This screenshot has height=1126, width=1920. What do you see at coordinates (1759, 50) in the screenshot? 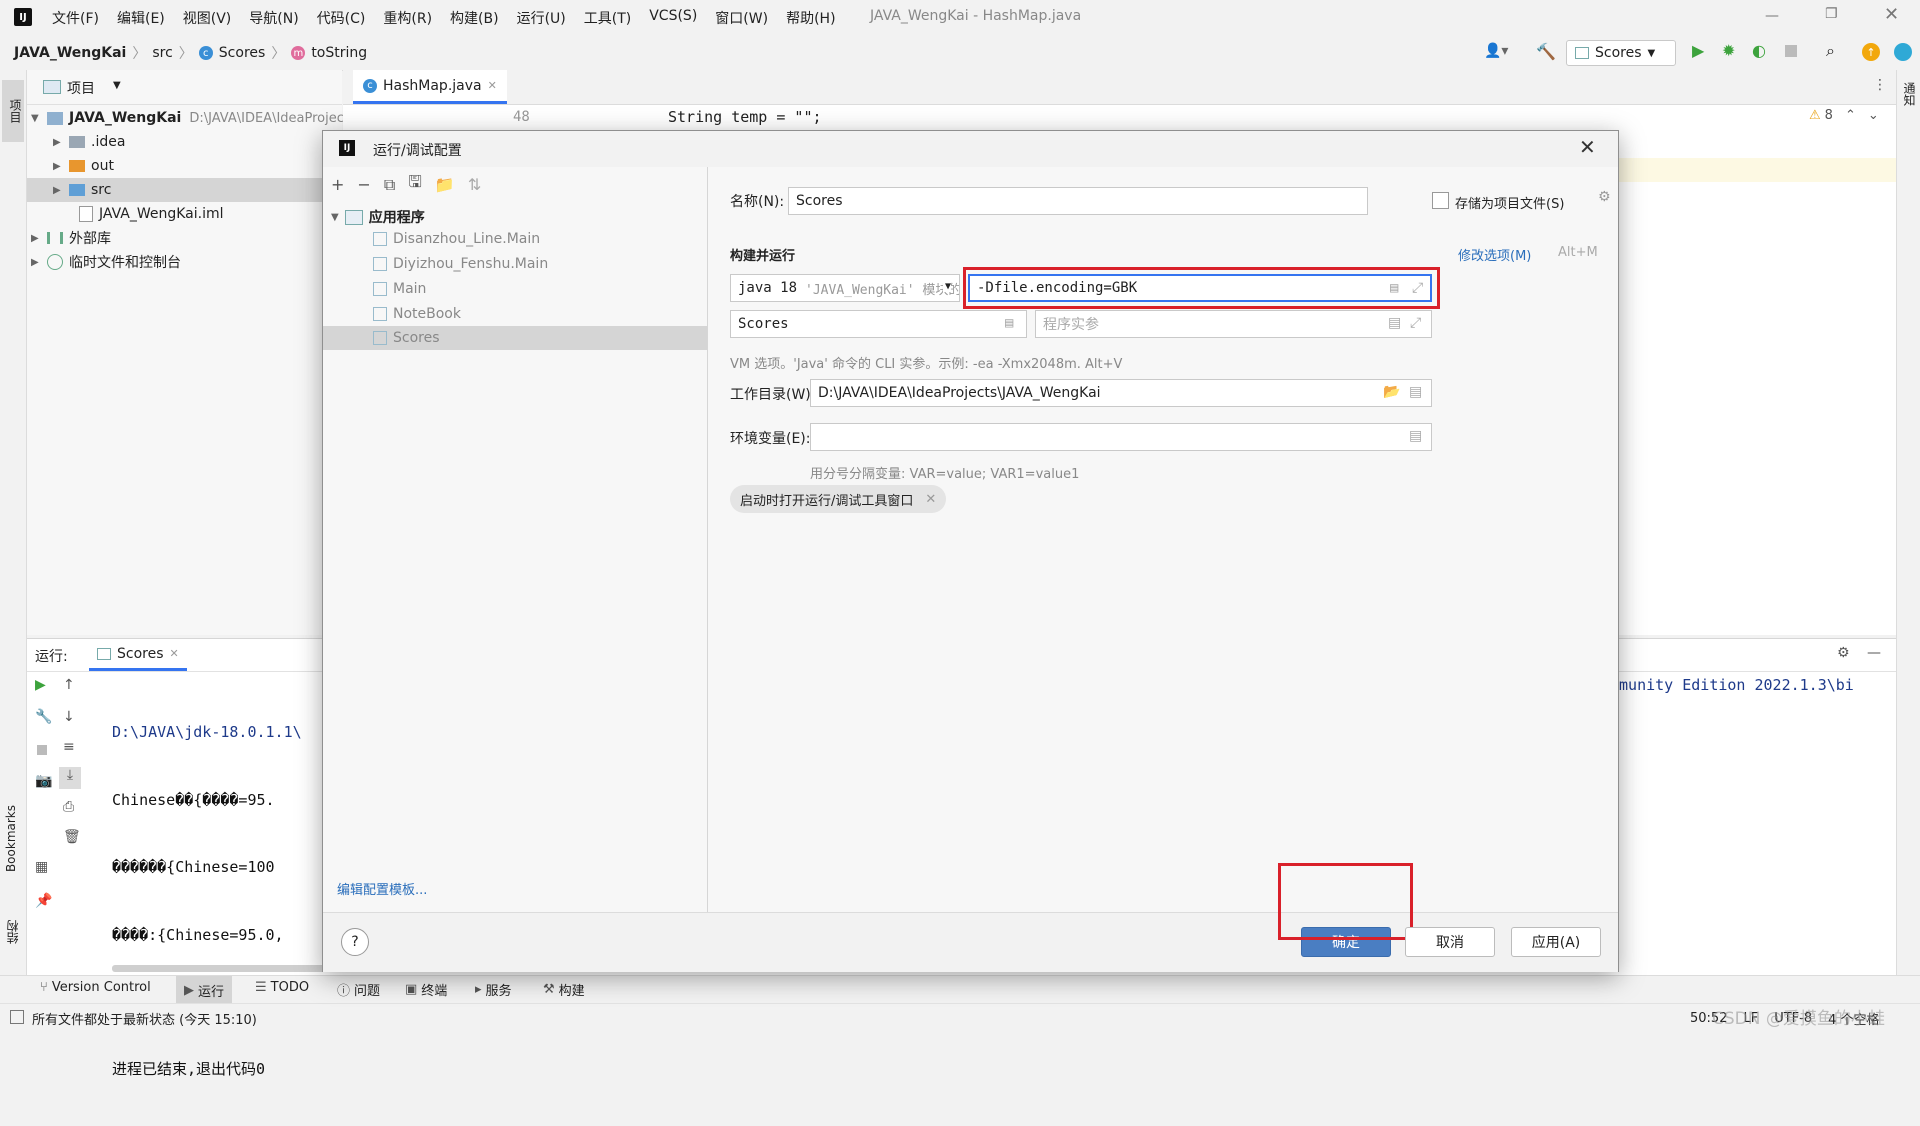
I see `coverage-icon: ◐` at bounding box center [1759, 50].